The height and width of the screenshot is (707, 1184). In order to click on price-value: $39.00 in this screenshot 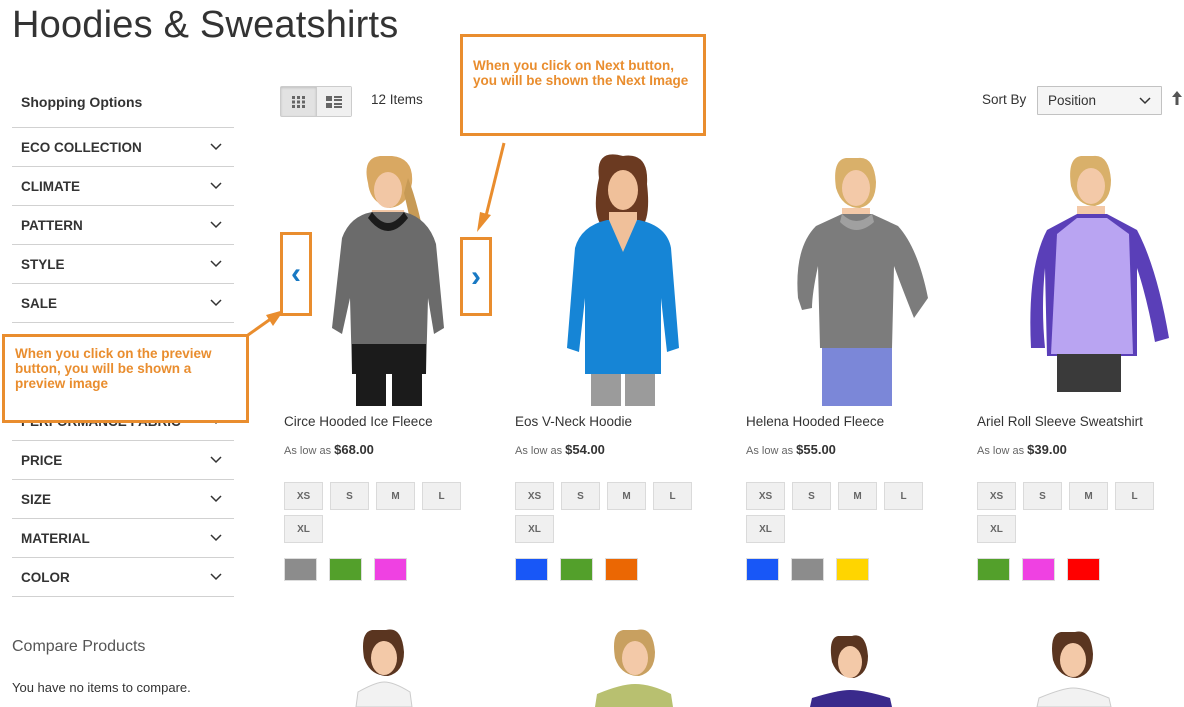, I will do `click(1047, 449)`.